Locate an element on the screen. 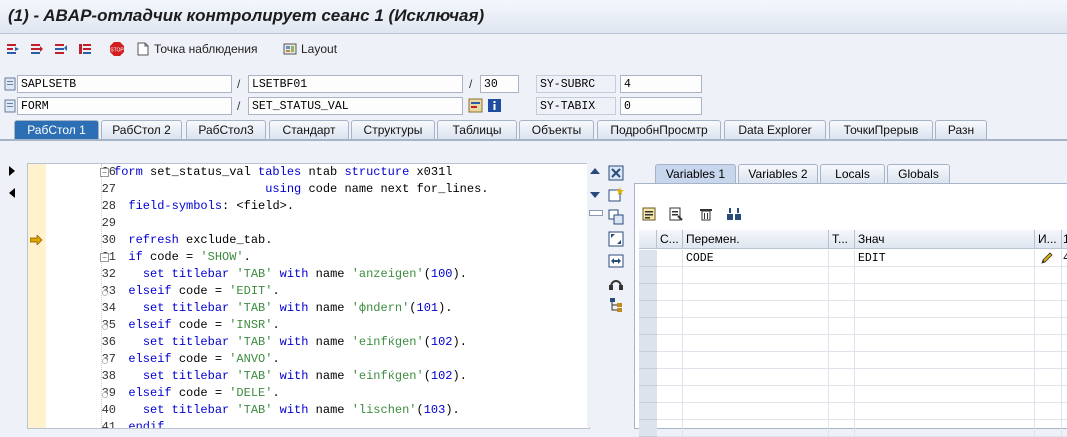  watchpoint-button: Точка наблюдения is located at coordinates (196, 49).